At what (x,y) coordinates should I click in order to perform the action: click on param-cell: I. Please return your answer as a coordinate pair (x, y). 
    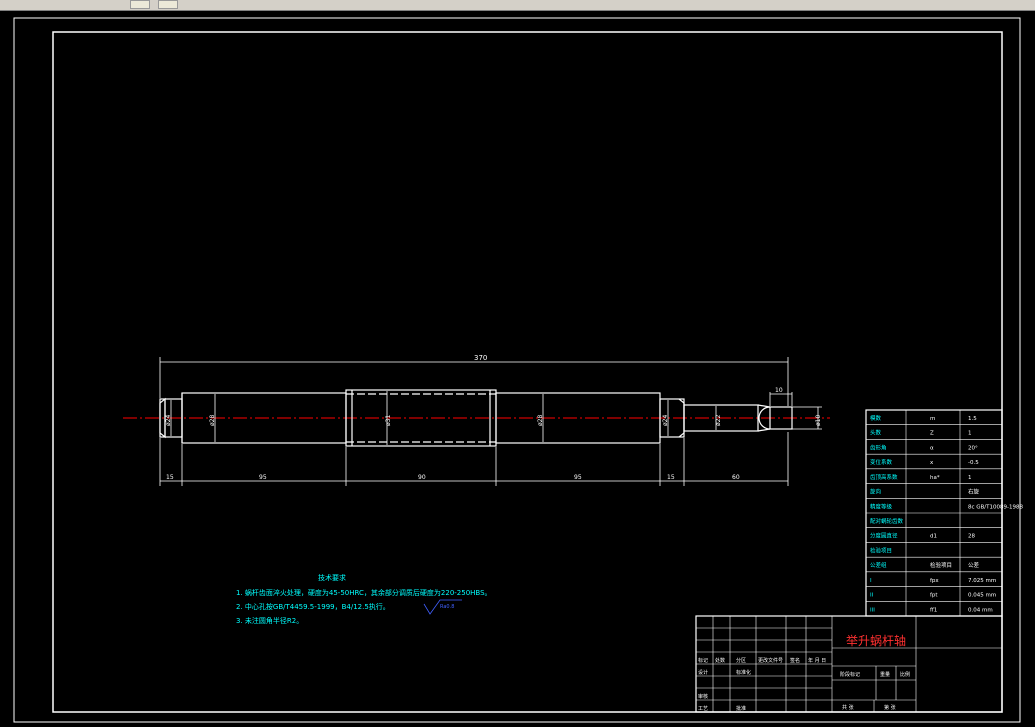
    Looking at the image, I should click on (871, 581).